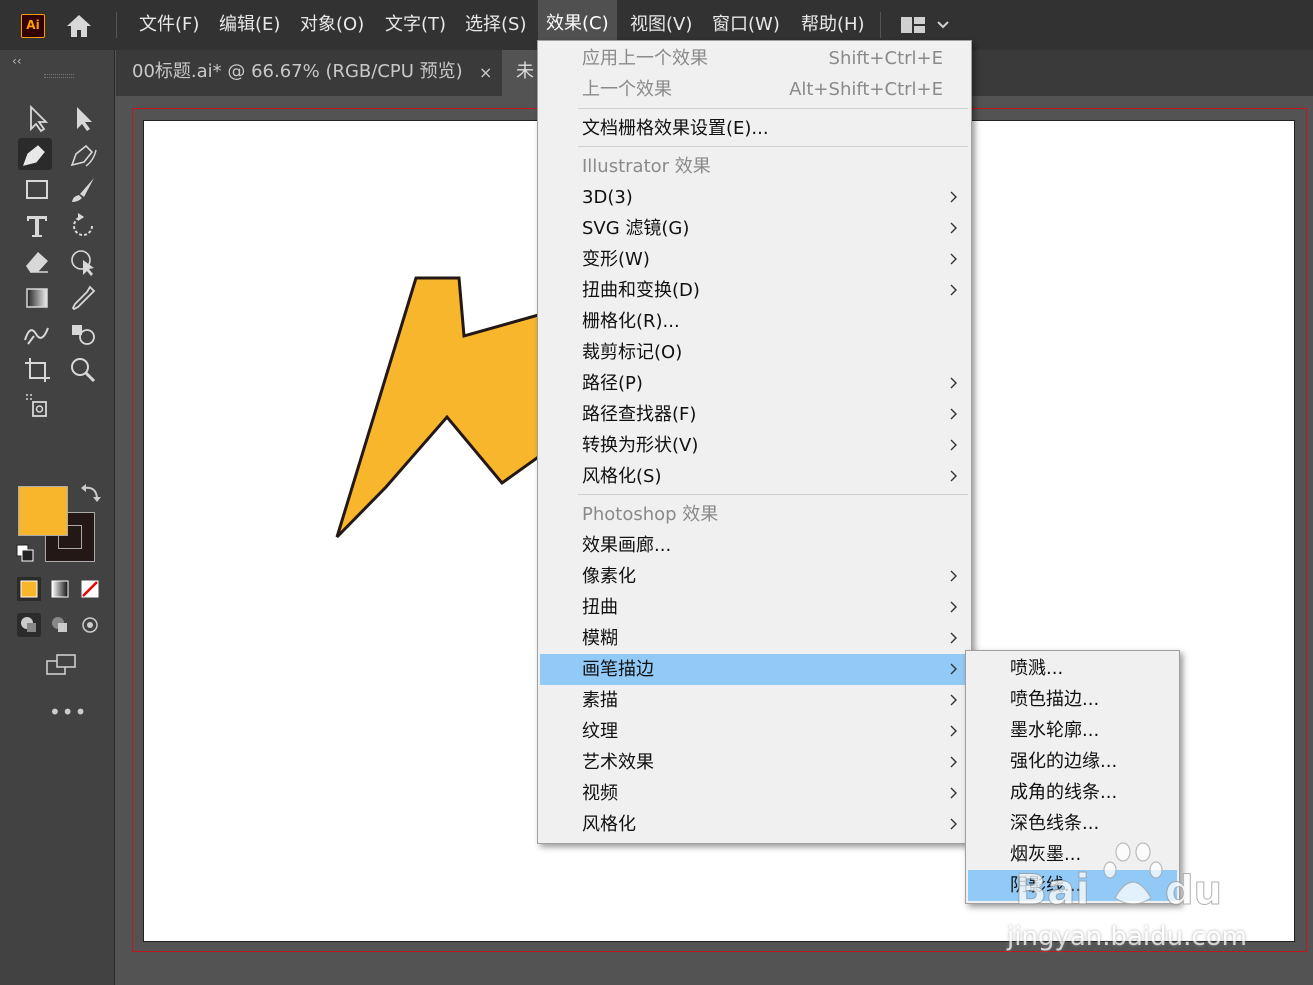 This screenshot has height=985, width=1313. What do you see at coordinates (754, 476) in the screenshot?
I see `menu-stylize-illustrator: 风格化(S)` at bounding box center [754, 476].